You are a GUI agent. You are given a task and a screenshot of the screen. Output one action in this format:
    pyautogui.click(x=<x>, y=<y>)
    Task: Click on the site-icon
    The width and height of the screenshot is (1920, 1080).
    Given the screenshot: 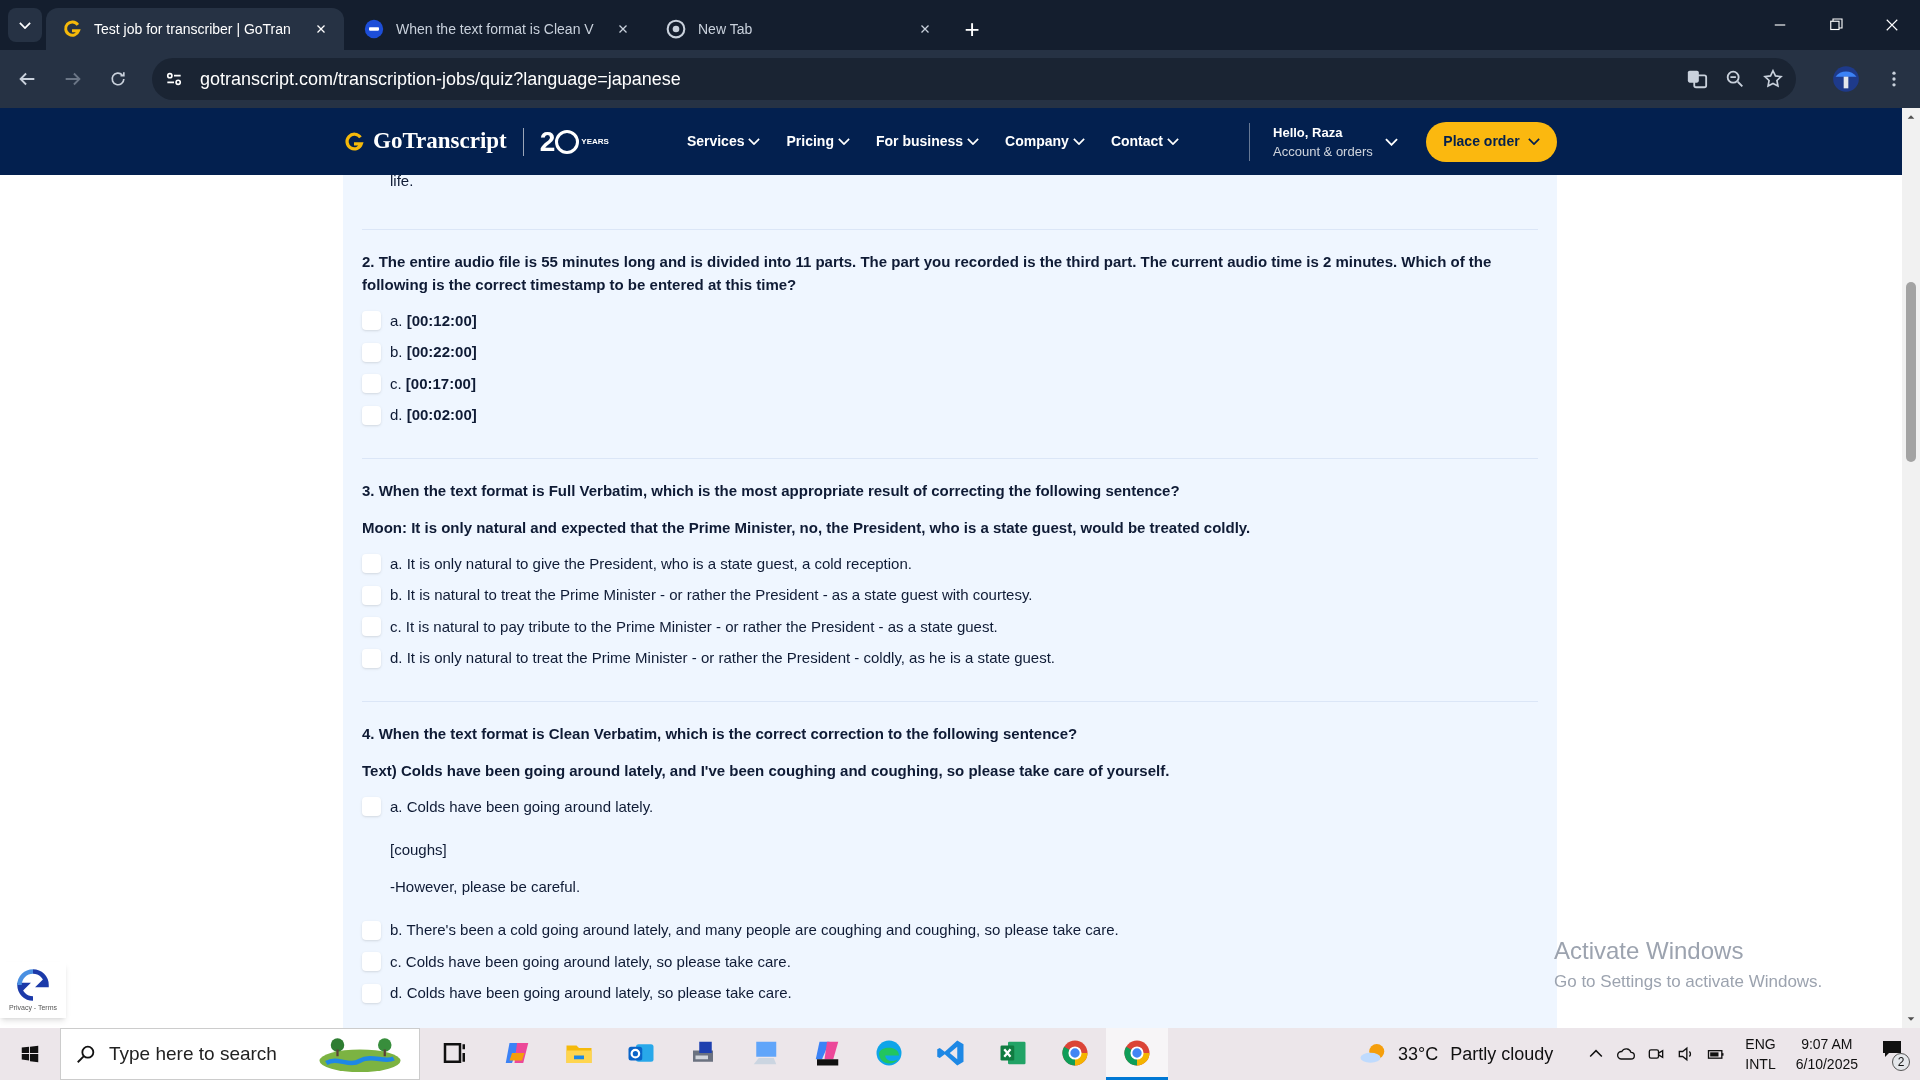 What is the action you would take?
    pyautogui.click(x=374, y=29)
    